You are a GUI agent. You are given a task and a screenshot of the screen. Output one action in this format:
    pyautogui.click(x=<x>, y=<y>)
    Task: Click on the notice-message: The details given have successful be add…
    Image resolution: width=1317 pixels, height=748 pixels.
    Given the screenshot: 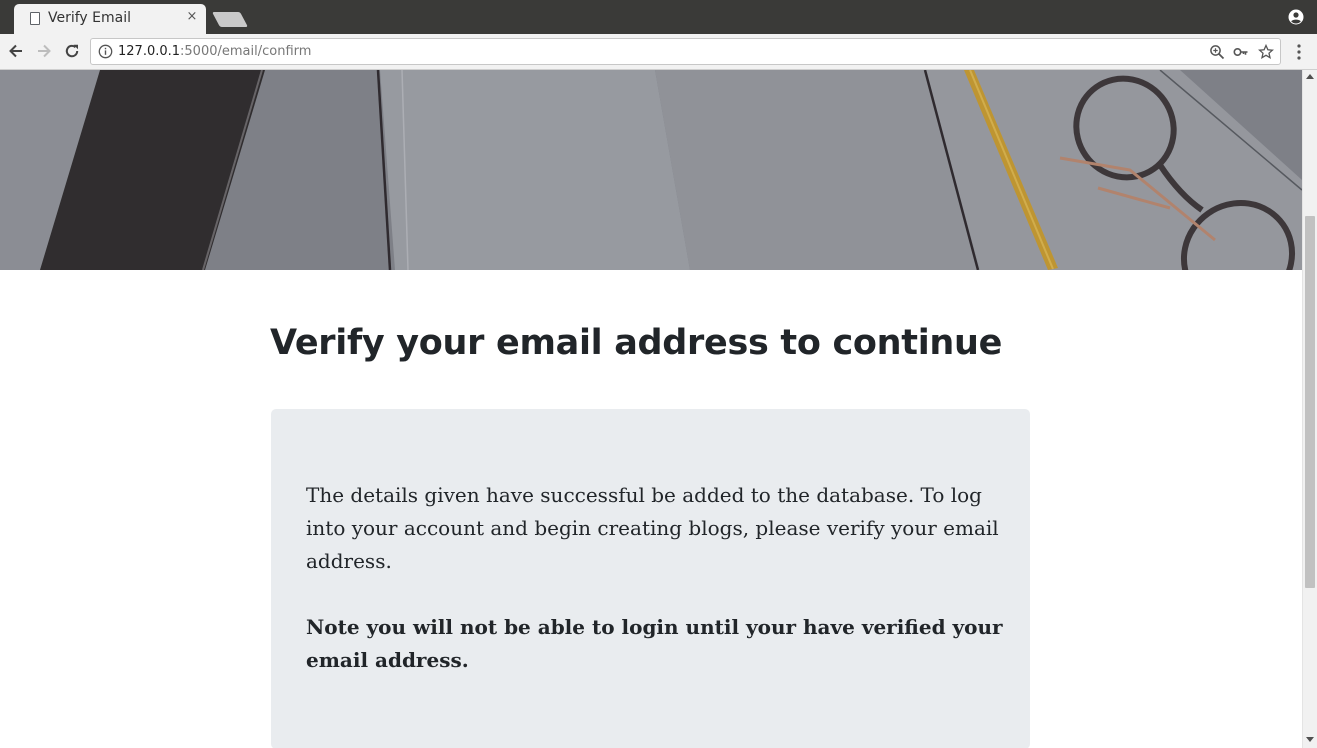 What is the action you would take?
    pyautogui.click(x=652, y=528)
    